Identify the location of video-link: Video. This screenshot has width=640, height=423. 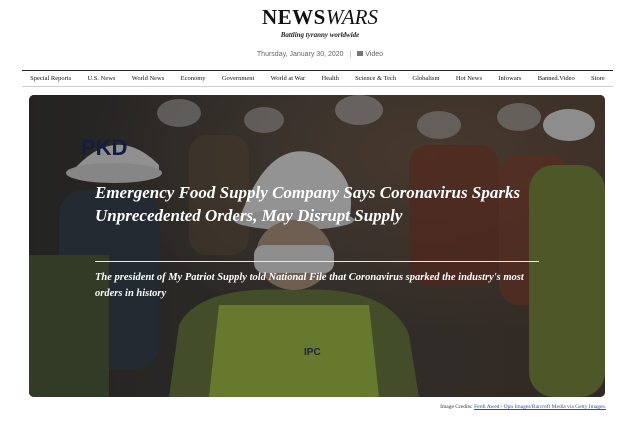
(370, 54).